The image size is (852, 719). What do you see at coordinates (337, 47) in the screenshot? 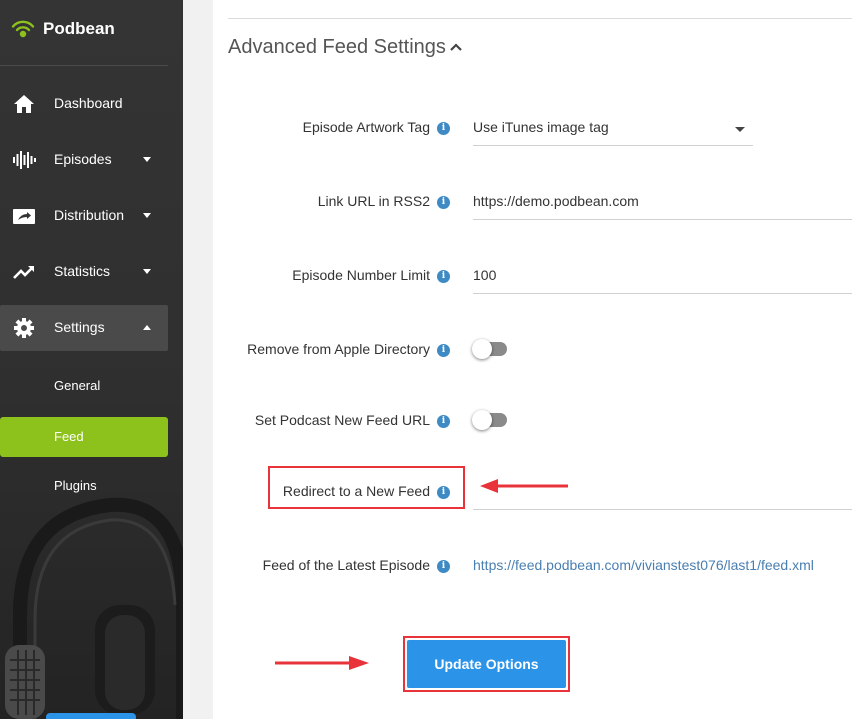
I see `section-title: Advanced Feed Settings` at bounding box center [337, 47].